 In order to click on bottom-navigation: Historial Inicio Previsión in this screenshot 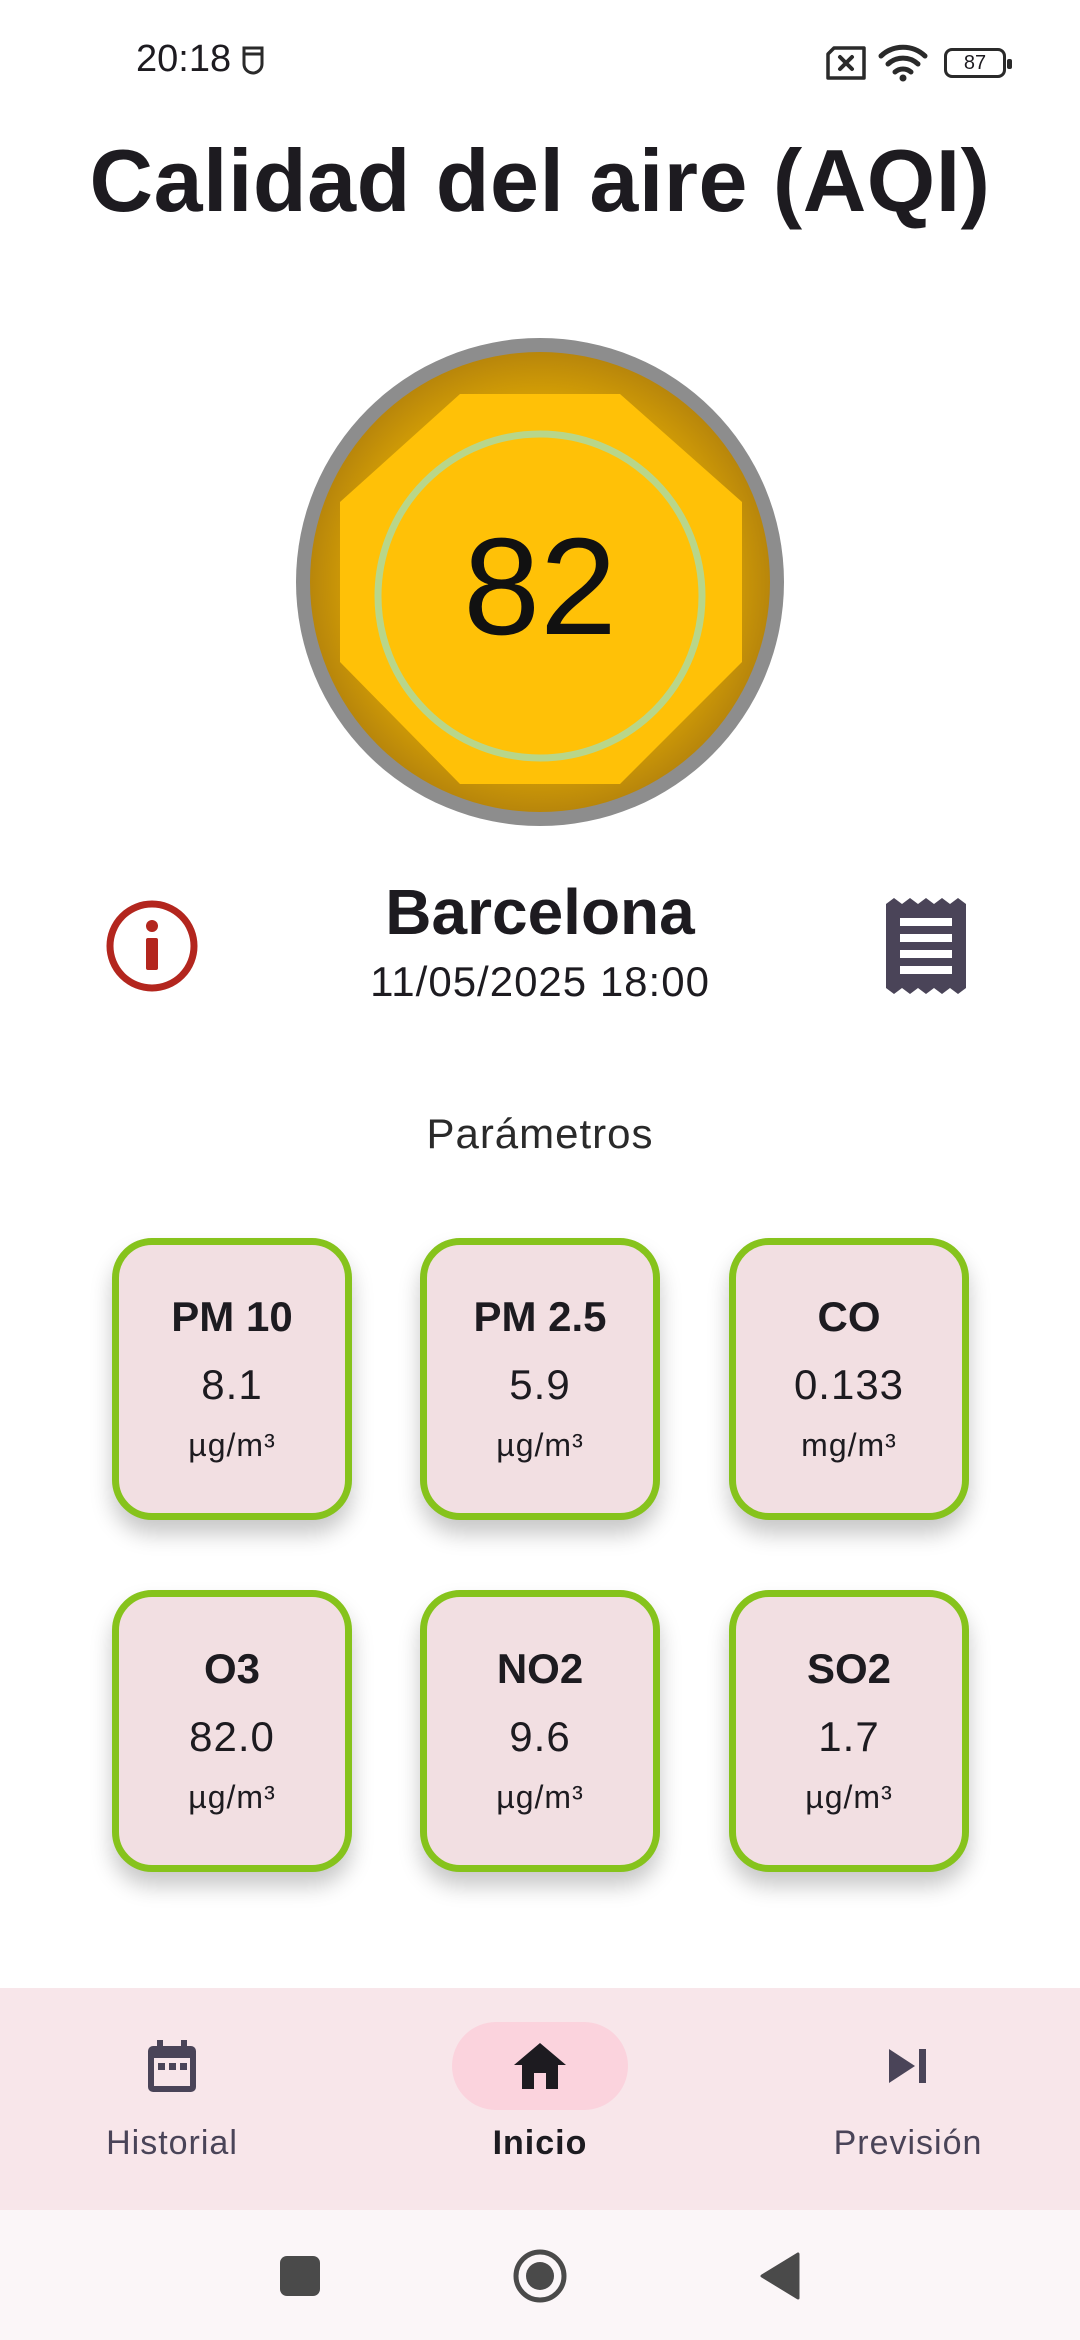, I will do `click(540, 2099)`.